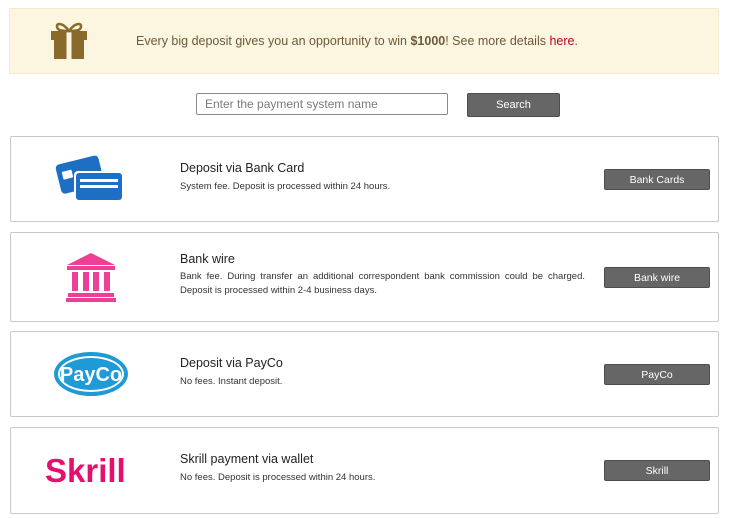  What do you see at coordinates (322, 104) in the screenshot?
I see `payment-system-search-input` at bounding box center [322, 104].